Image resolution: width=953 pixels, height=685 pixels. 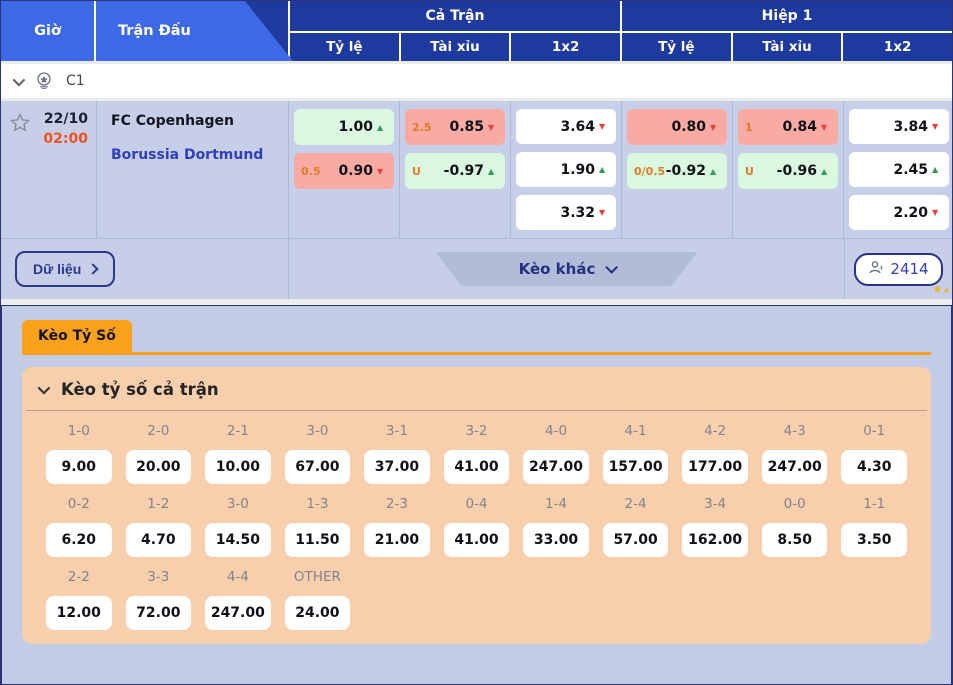 I want to click on score-odds-button: 67.00, so click(x=317, y=467).